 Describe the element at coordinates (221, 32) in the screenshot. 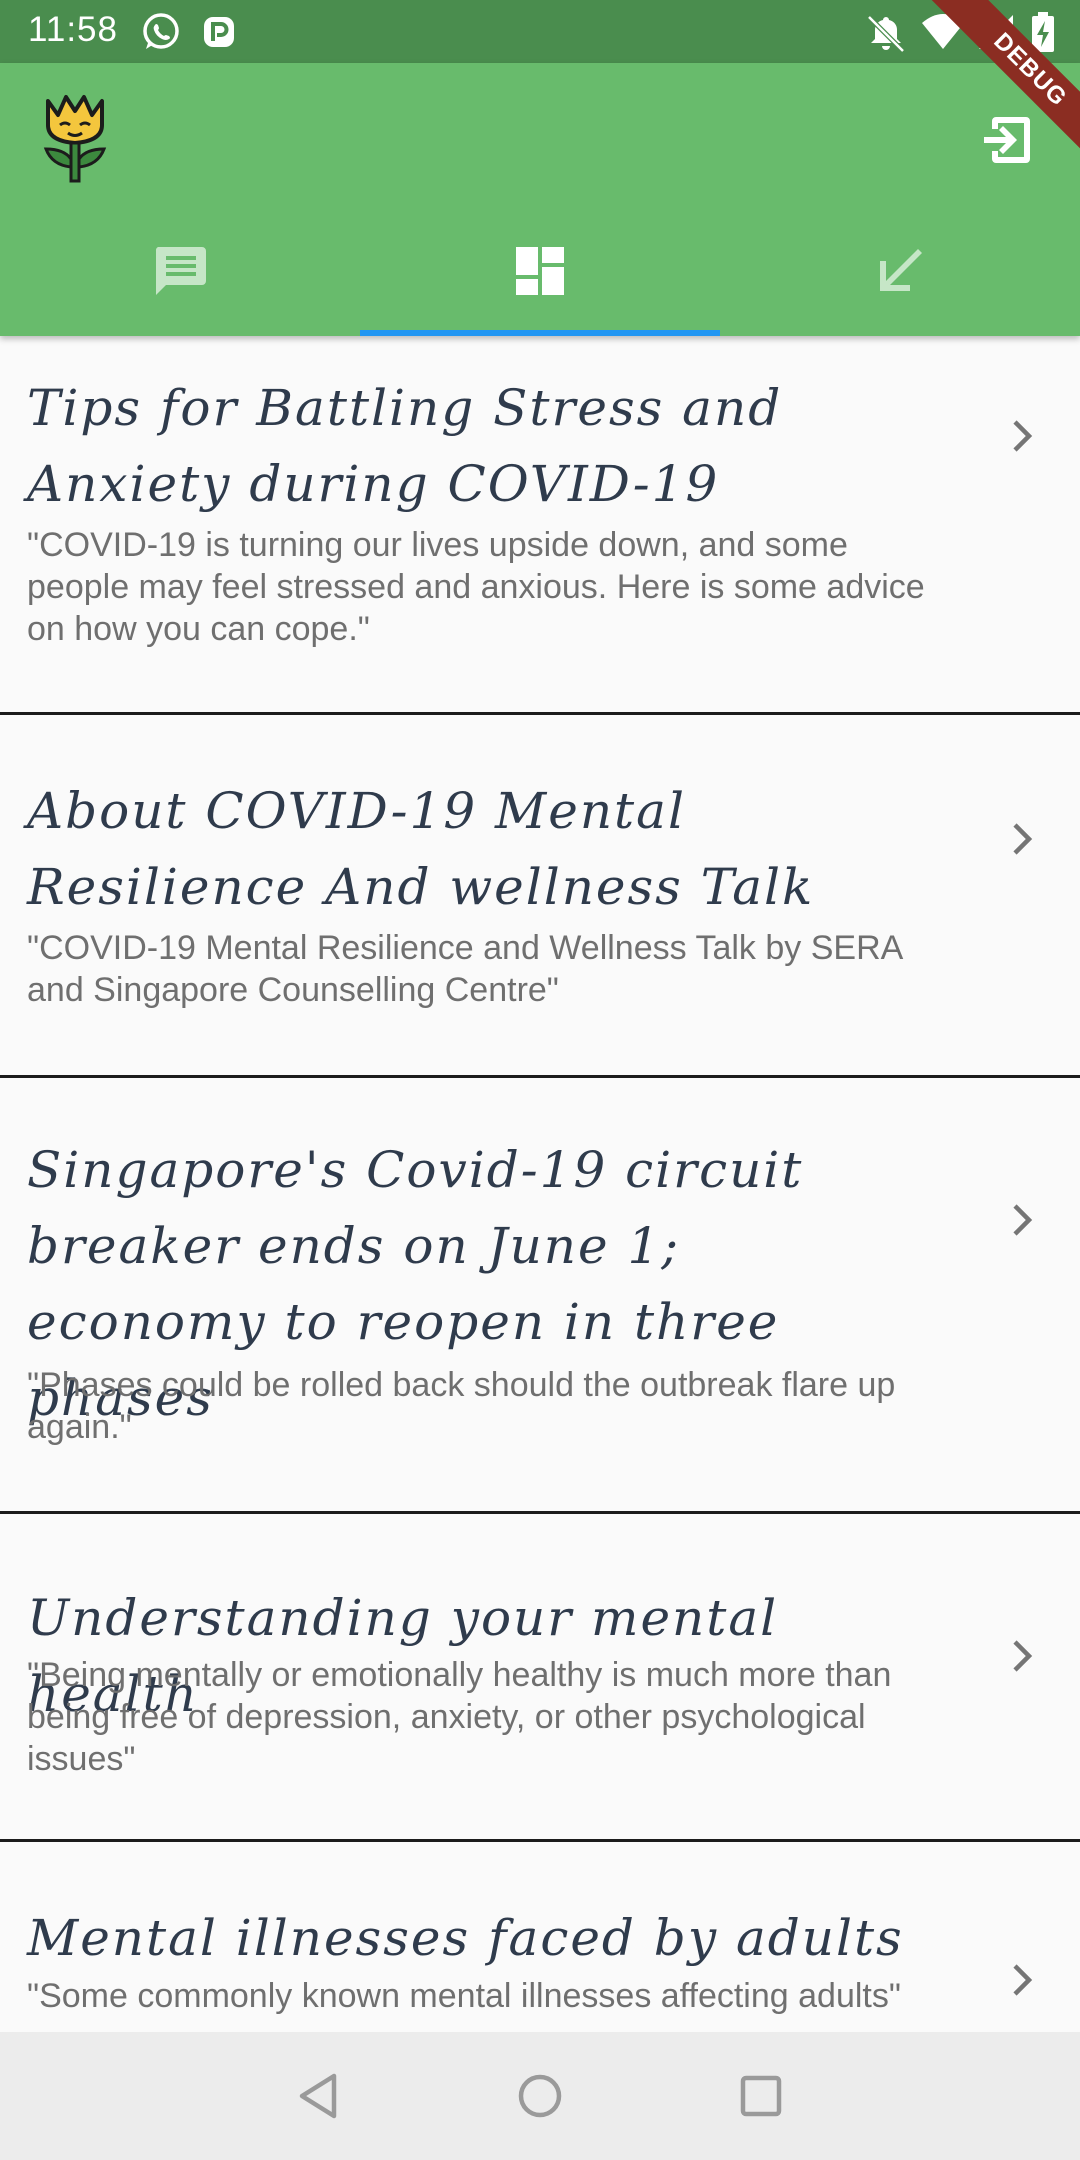

I see `p-notification-icon` at that location.